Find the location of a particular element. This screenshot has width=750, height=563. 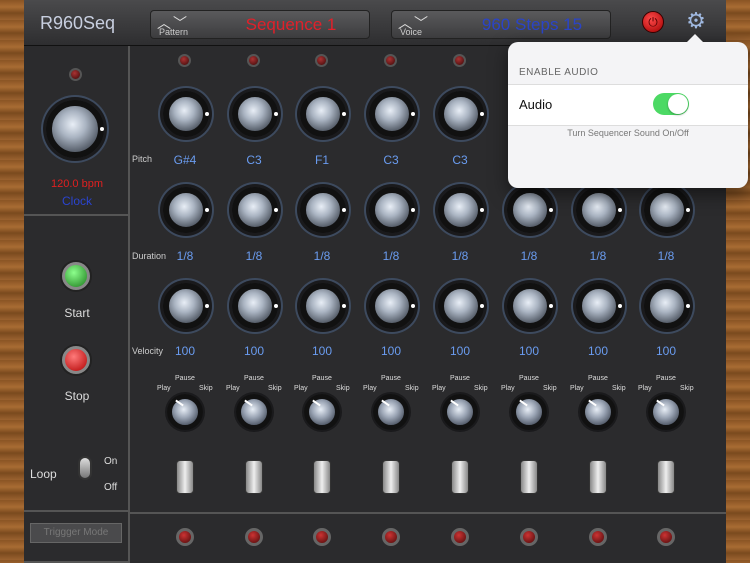

app-title: R960Seq is located at coordinates (78, 23).